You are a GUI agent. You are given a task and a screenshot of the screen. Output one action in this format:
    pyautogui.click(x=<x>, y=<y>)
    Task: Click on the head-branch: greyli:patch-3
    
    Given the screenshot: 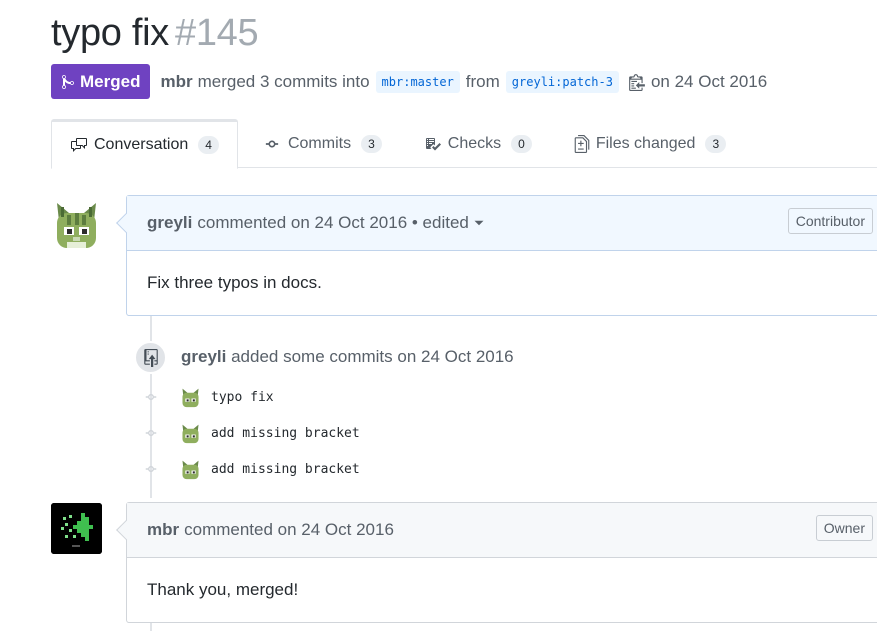 What is the action you would take?
    pyautogui.click(x=562, y=81)
    